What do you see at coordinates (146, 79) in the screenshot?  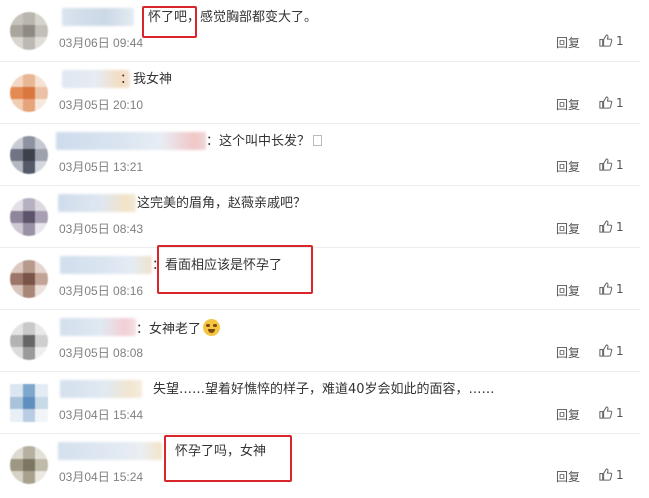 I see `comment-text: ：我女神` at bounding box center [146, 79].